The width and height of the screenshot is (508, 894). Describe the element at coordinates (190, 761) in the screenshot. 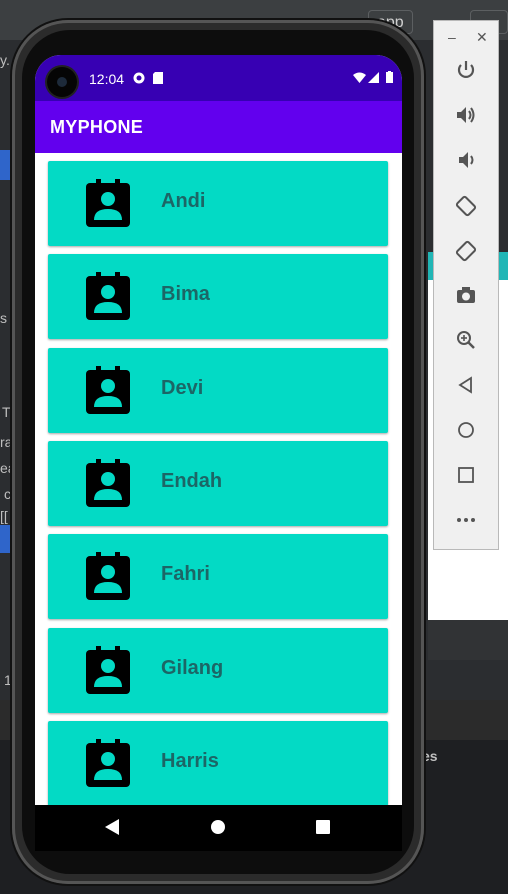

I see `contact-name: Harris` at that location.